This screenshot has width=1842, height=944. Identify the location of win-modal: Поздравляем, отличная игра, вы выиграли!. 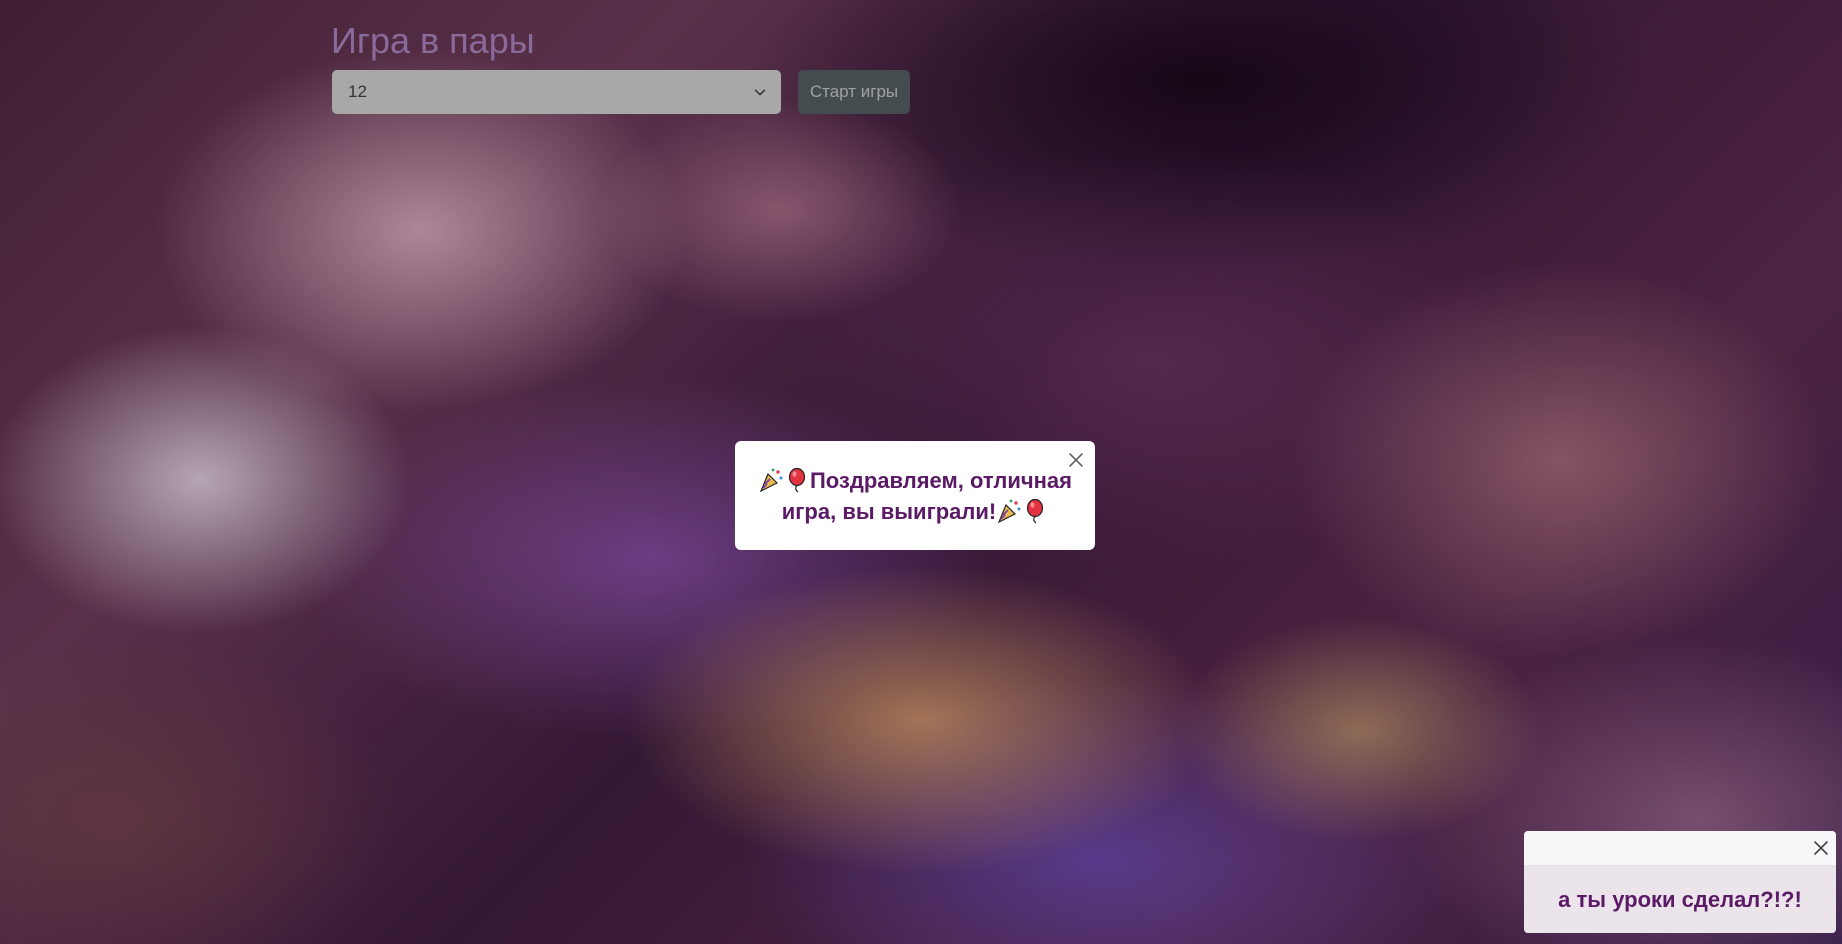
(915, 495).